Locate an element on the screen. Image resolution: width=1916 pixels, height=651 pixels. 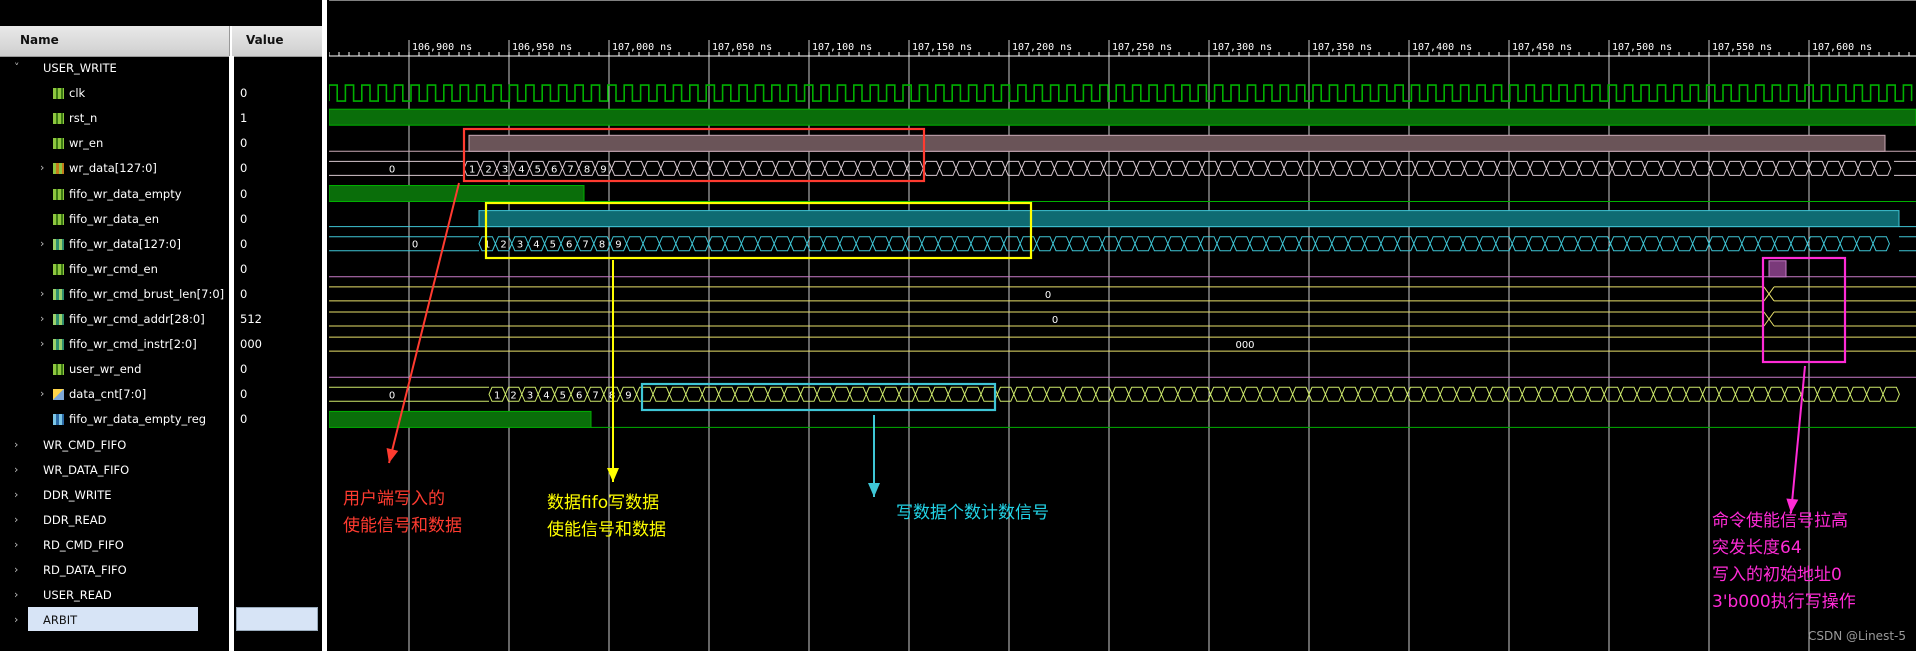
signal-row-fifo_wr_cmd_brust_len70: › fifo_wr_cmd_brust_len[7:0] 0 is located at coordinates (160, 294).